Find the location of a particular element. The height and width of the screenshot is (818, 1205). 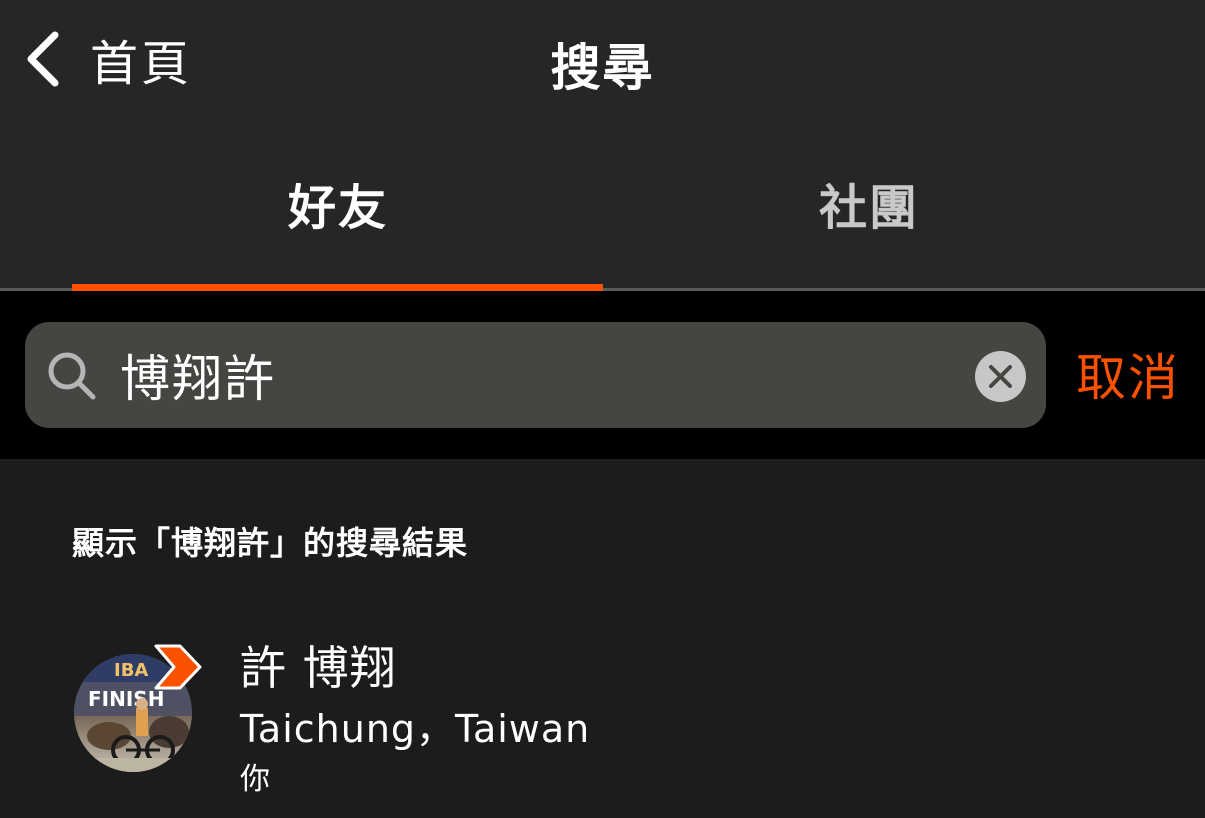

clear-search-button is located at coordinates (1000, 376).